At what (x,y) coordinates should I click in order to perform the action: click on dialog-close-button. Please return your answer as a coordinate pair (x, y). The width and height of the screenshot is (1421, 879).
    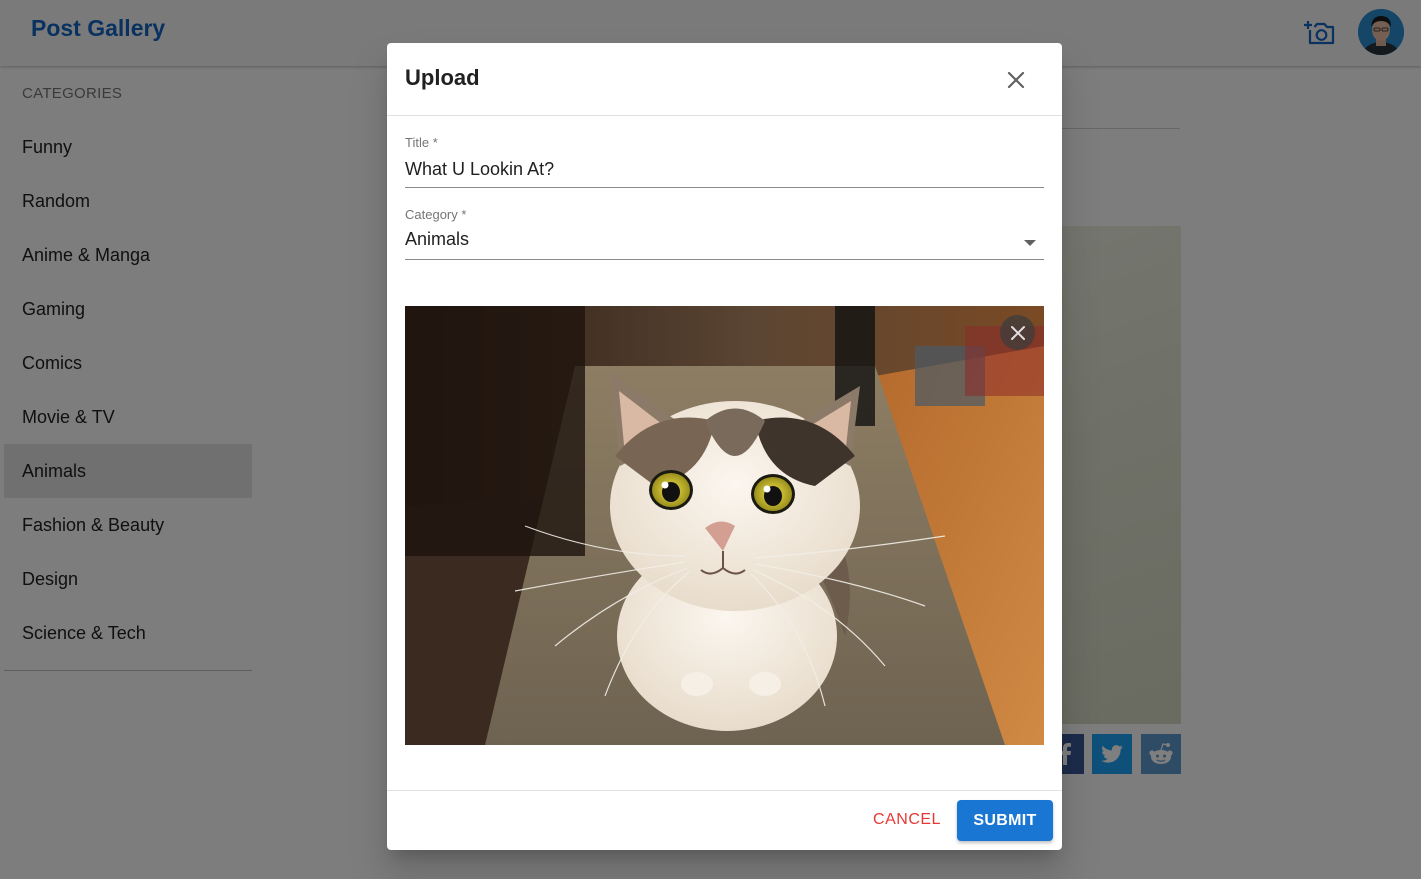
    Looking at the image, I should click on (1016, 80).